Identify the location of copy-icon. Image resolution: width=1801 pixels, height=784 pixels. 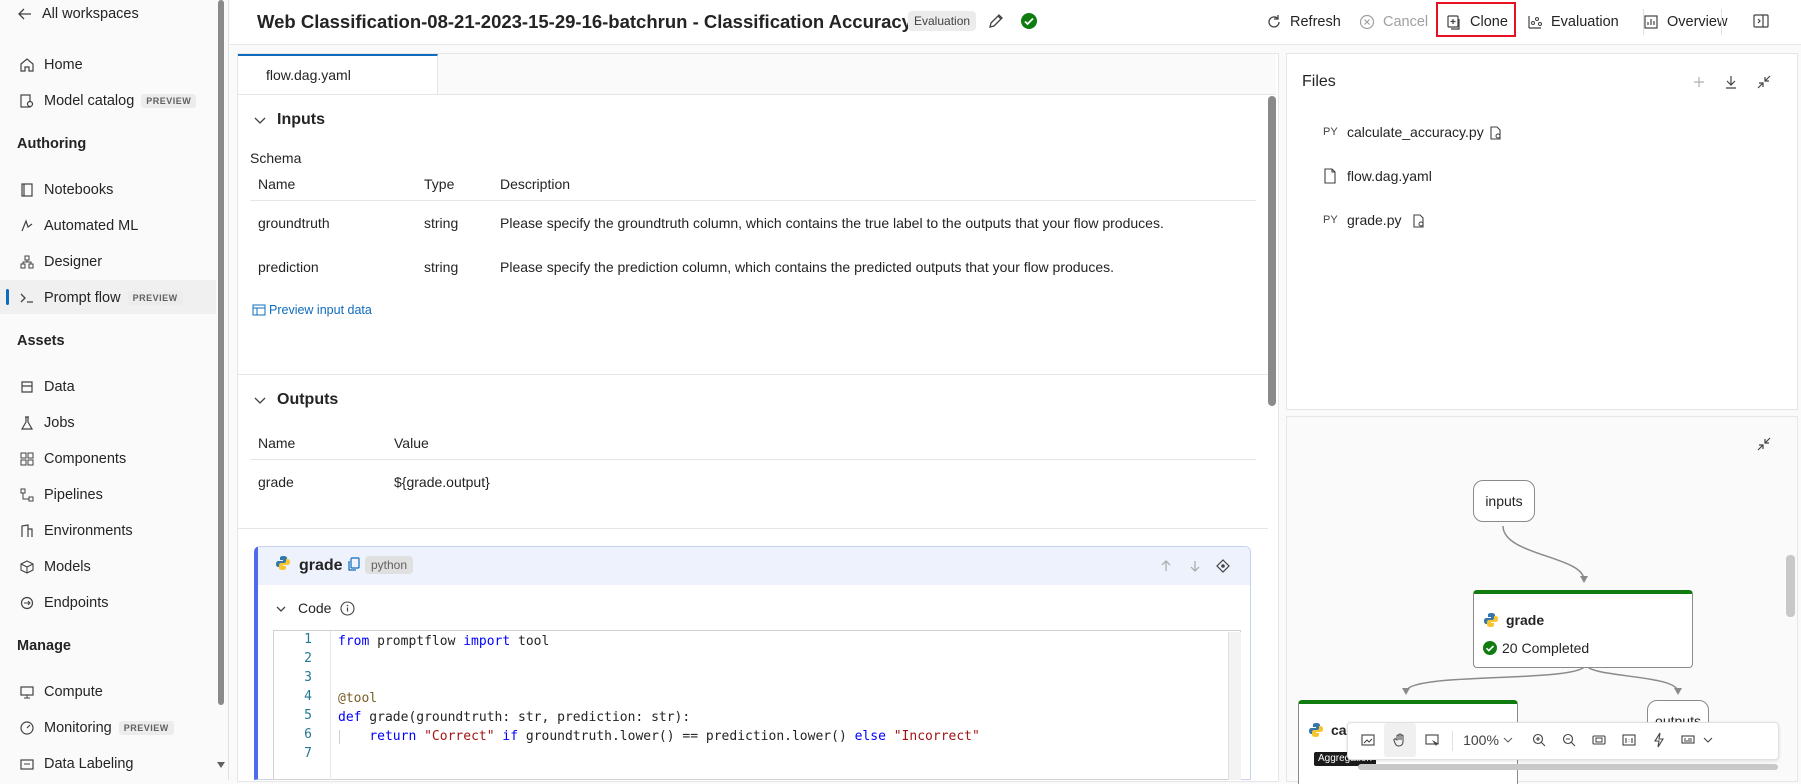
(354, 564).